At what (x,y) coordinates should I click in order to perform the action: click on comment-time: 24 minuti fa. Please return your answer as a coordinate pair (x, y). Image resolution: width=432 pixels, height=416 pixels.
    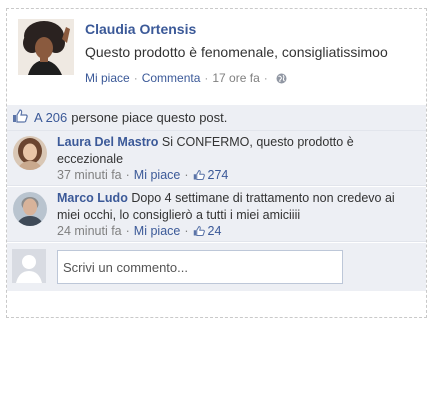
    Looking at the image, I should click on (89, 231).